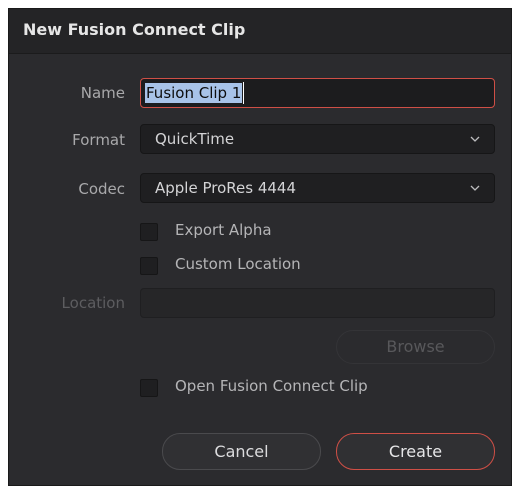 The height and width of the screenshot is (493, 519). What do you see at coordinates (317, 188) in the screenshot?
I see `codec-select: Apple ProRes 4444` at bounding box center [317, 188].